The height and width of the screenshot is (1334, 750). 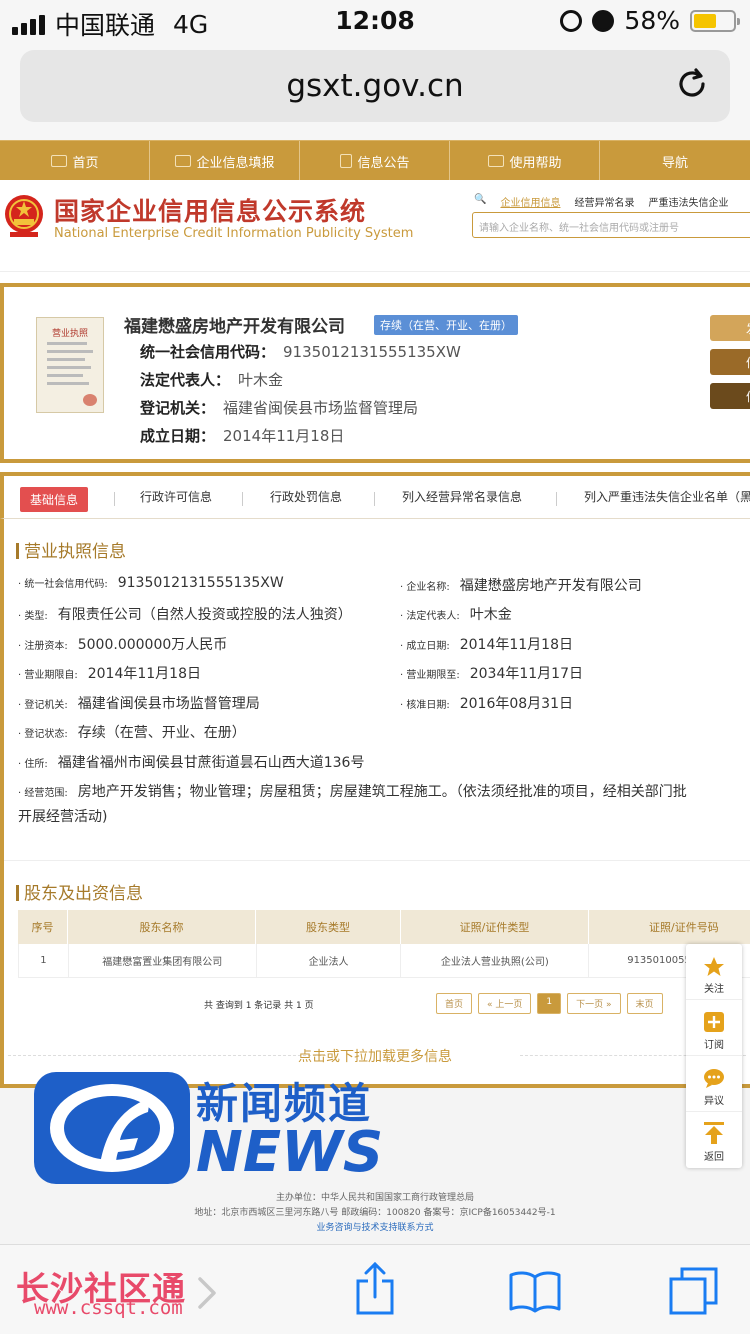 What do you see at coordinates (191, 762) in the screenshot?
I see `field-address: 住所:福建省福州市闽侯县甘蔗街道昙石山西大道136号` at bounding box center [191, 762].